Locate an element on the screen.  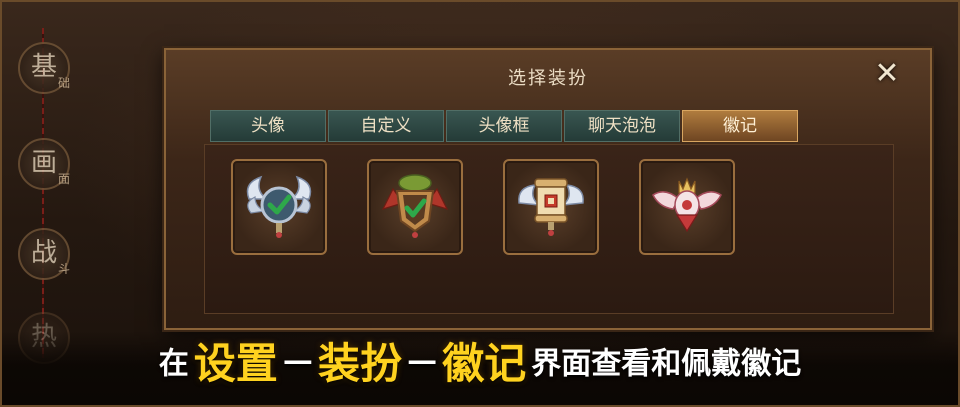
winged-scroll-badge-icon is located at coordinates (551, 207).